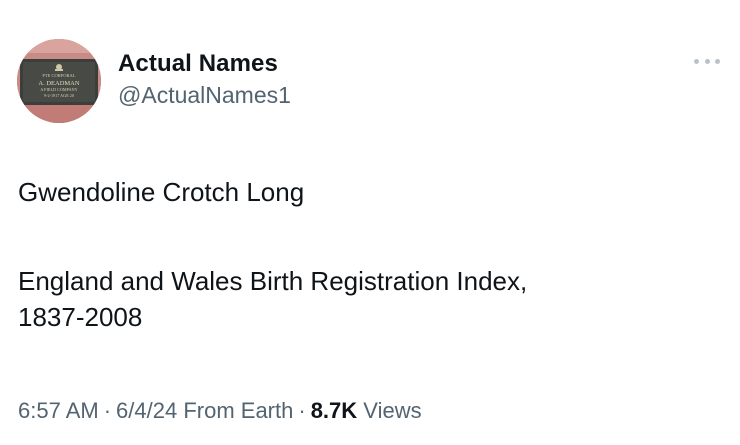  Describe the element at coordinates (58, 83) in the screenshot. I see `avatar-line2: A. DEADMAN` at that location.